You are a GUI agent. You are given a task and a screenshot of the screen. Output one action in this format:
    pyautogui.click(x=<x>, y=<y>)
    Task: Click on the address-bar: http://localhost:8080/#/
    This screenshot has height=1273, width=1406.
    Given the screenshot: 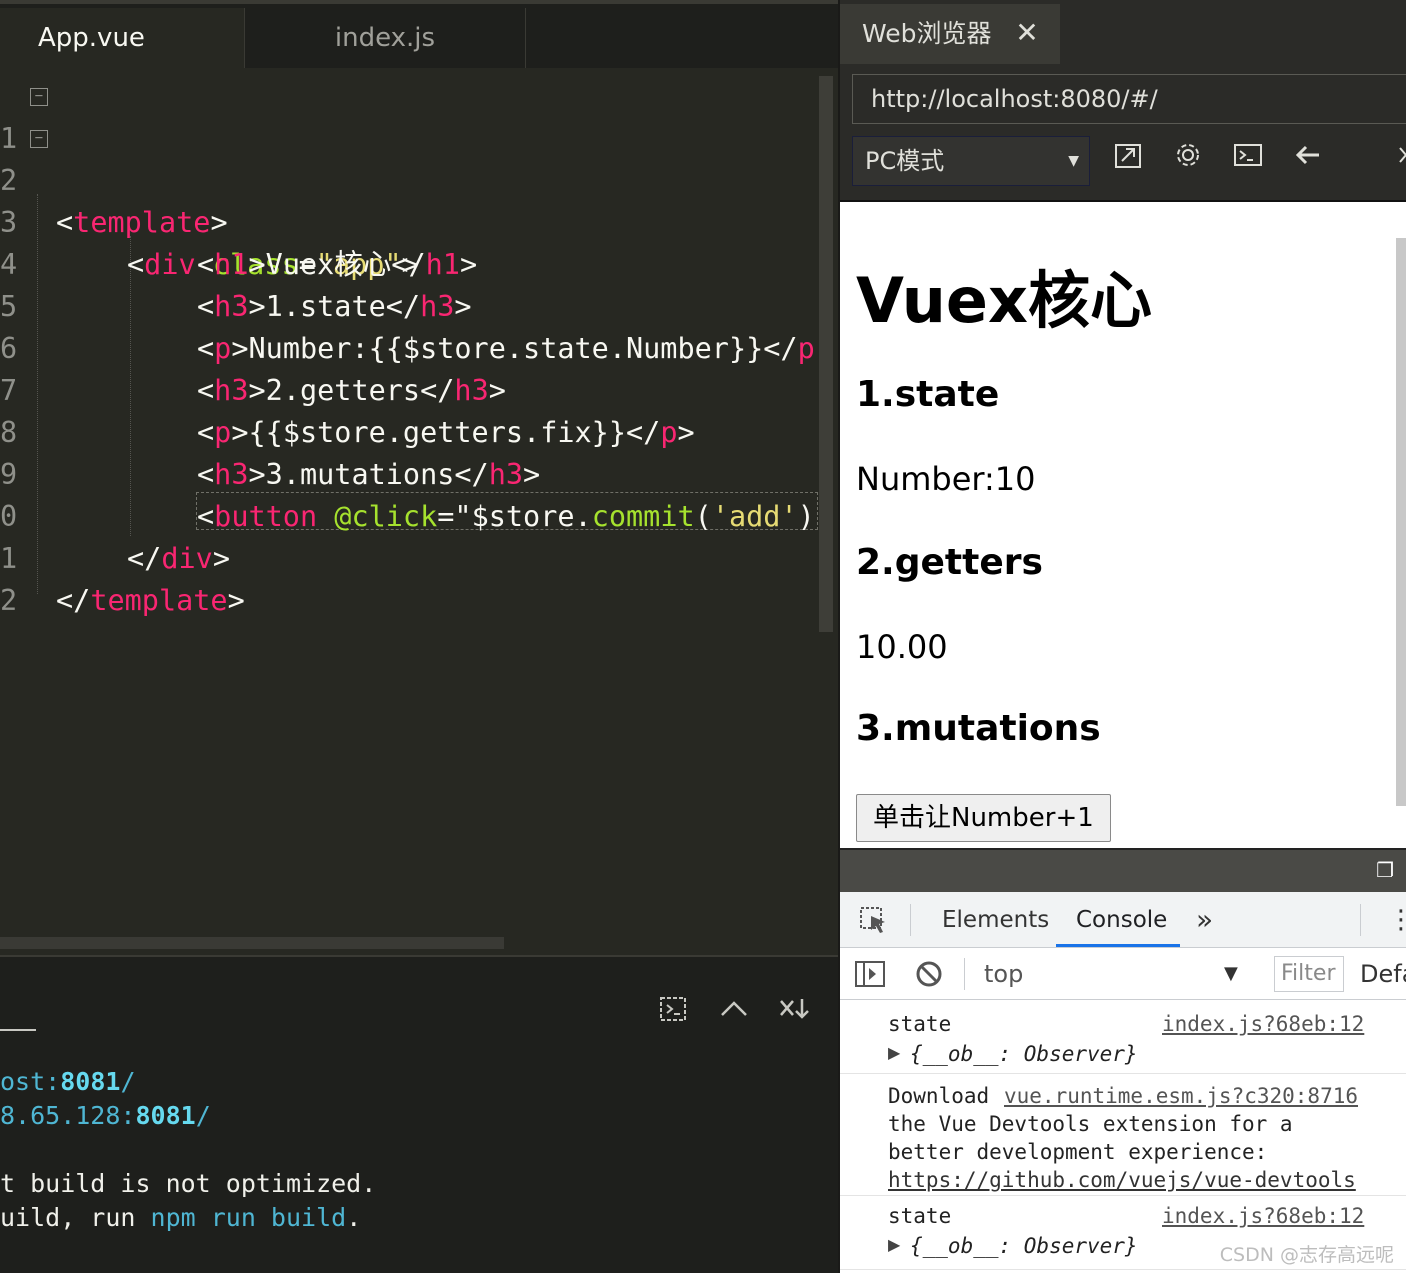 What is the action you would take?
    pyautogui.click(x=1129, y=99)
    